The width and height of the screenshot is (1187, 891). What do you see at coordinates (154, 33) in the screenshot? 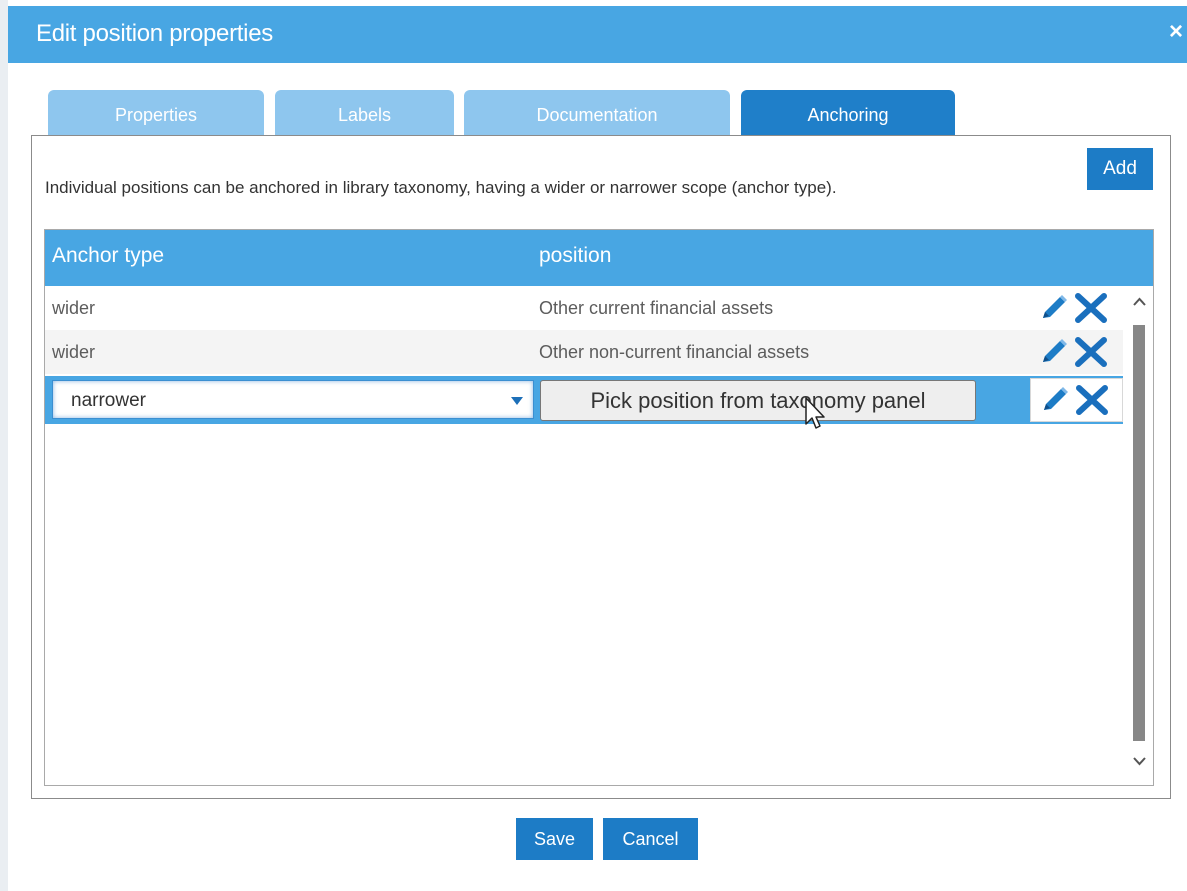
I see `dialog-title: Edit position properties` at bounding box center [154, 33].